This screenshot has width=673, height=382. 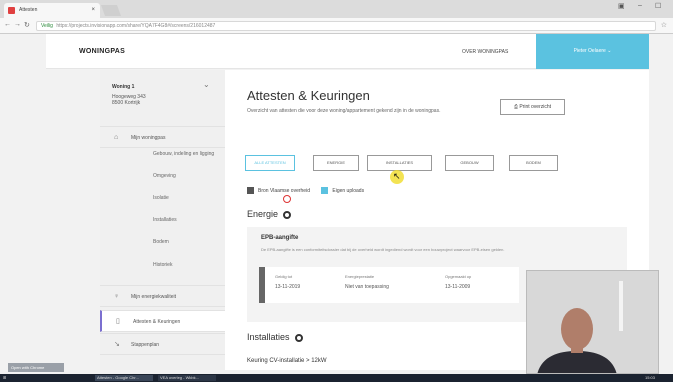 I want to click on presenter-image, so click(x=592, y=322).